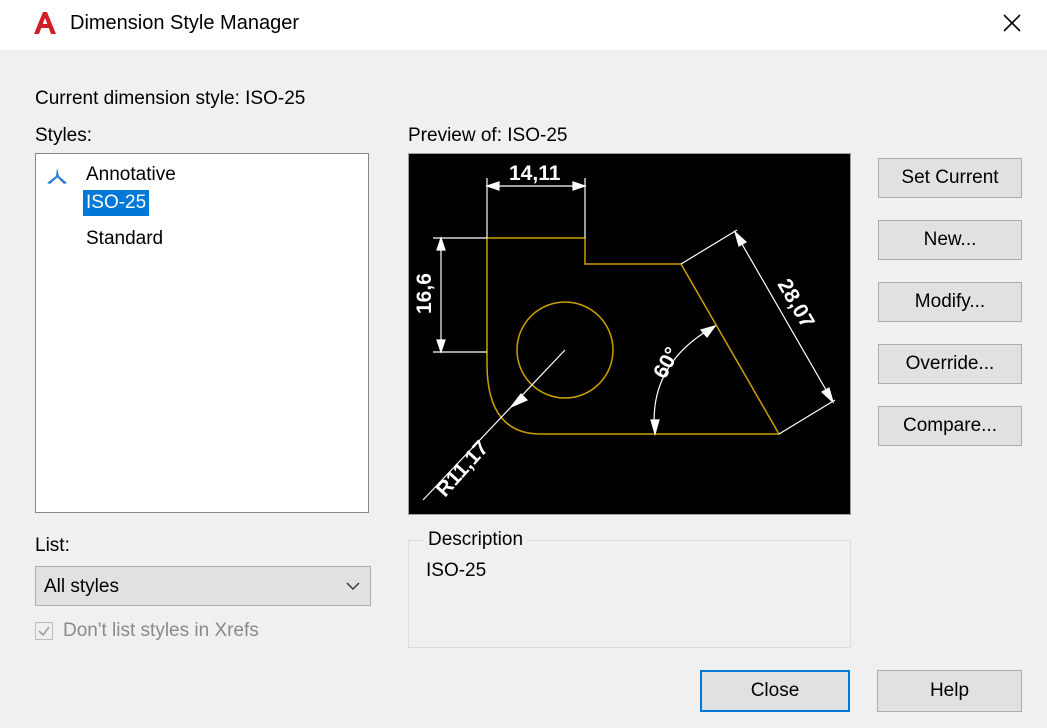  What do you see at coordinates (116, 203) in the screenshot?
I see `style-item-iso-25: ISO-25` at bounding box center [116, 203].